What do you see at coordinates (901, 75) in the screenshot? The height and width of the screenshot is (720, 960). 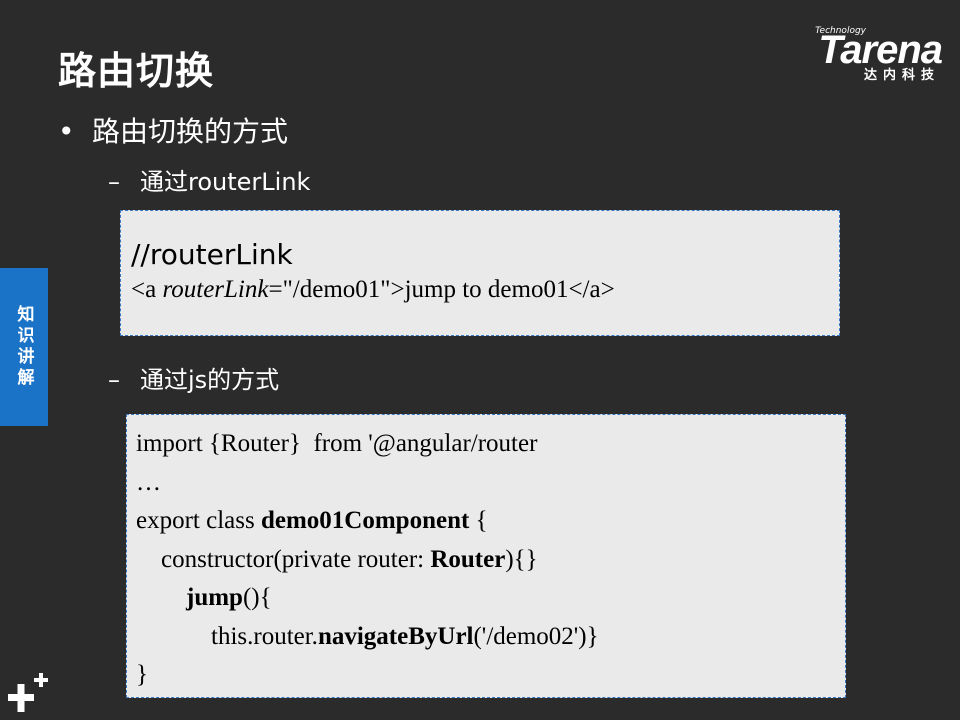 I see `logo-chinese-text: 达内科技` at bounding box center [901, 75].